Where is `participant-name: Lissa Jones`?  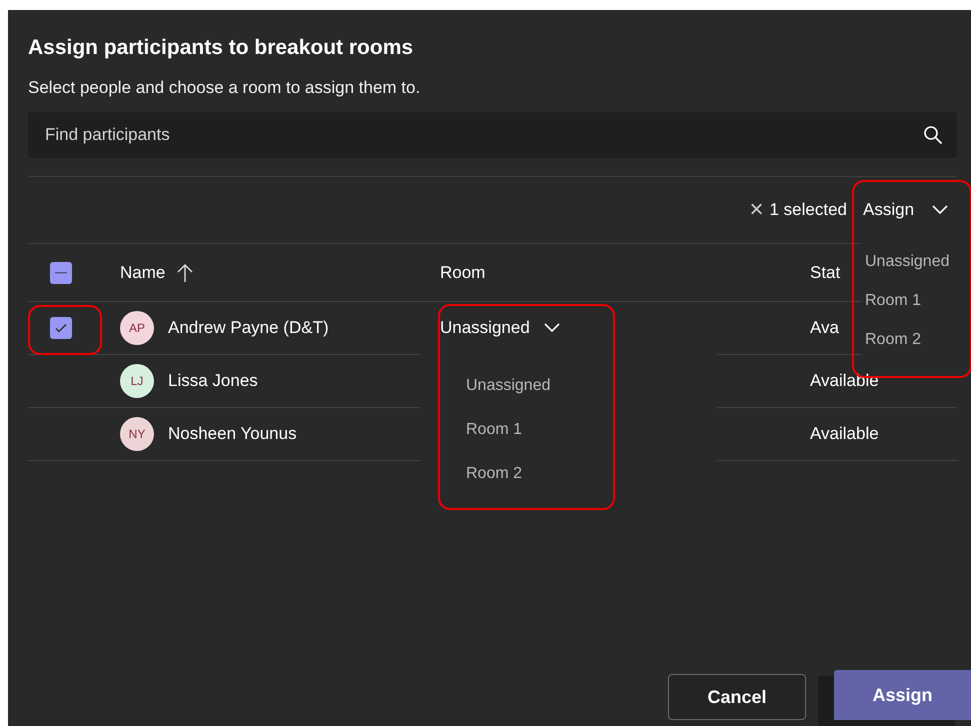
participant-name: Lissa Jones is located at coordinates (213, 381).